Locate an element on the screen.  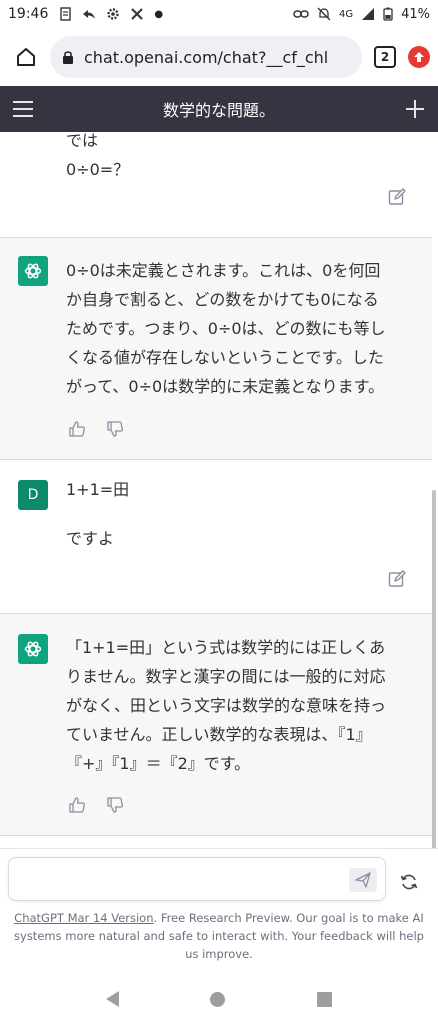
tools-notification-icon is located at coordinates (137, 14).